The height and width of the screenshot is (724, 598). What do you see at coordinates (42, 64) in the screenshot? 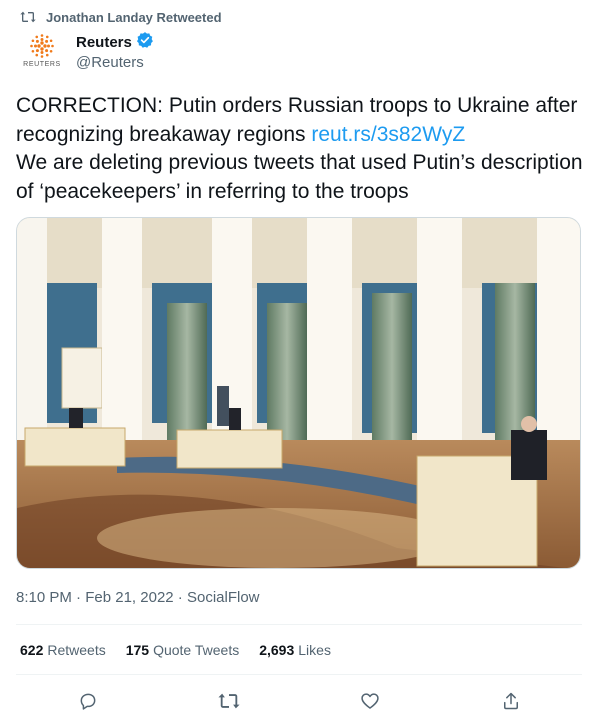
I see `avatar-brand-text: REUTERS` at bounding box center [42, 64].